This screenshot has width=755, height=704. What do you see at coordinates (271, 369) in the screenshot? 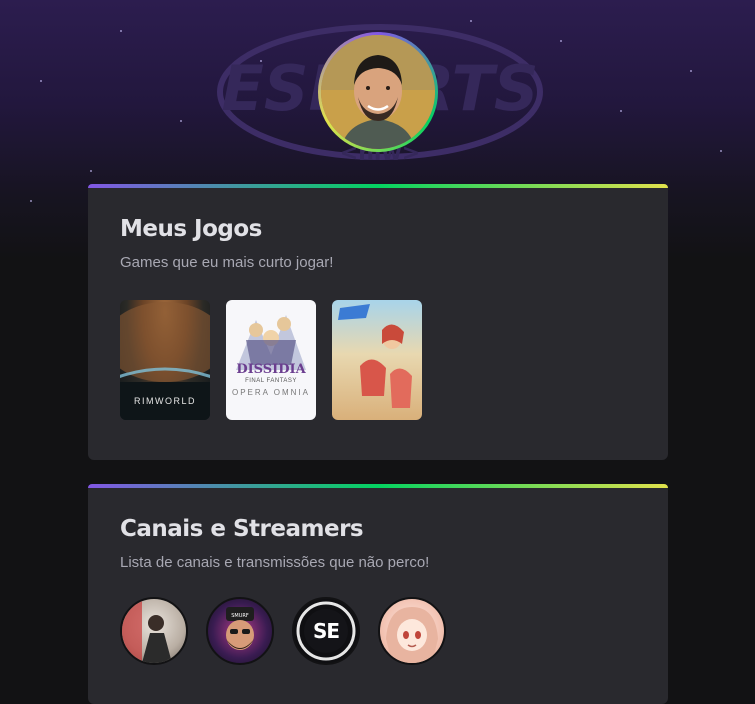
I see `game-cover-title: DISSIDIA` at bounding box center [271, 369].